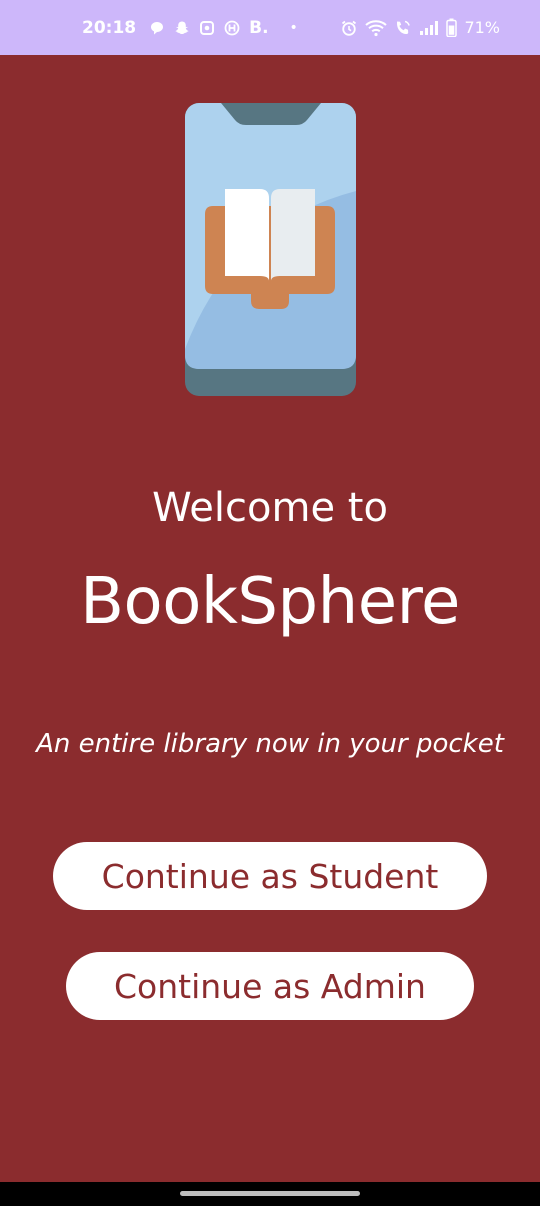  I want to click on home-handle, so click(270, 1193).